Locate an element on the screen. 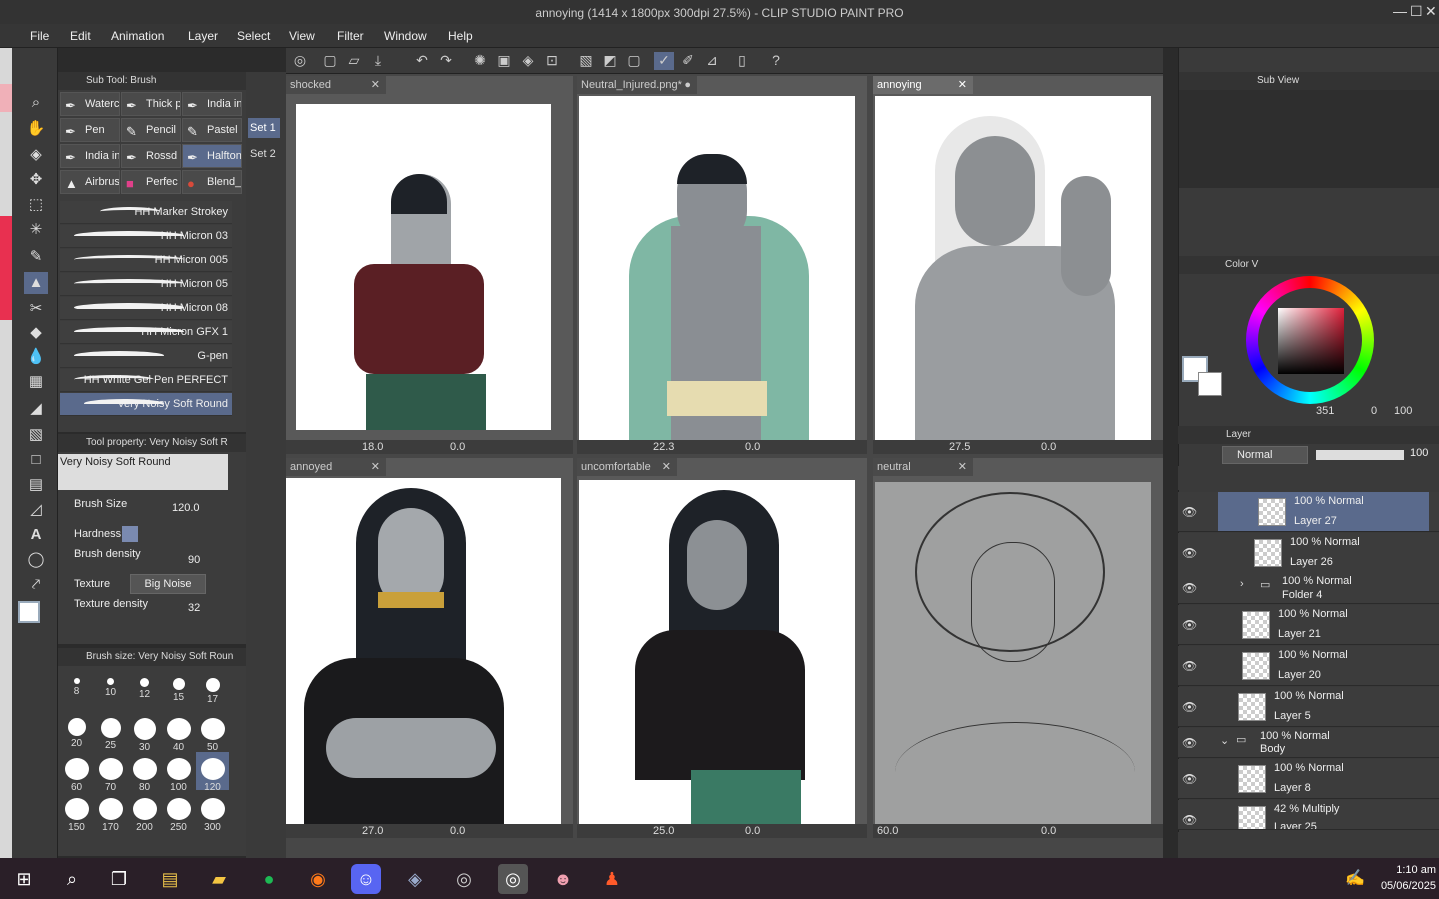 The width and height of the screenshot is (1439, 899). layer-row: 👁 100 % Normal Layer 8 is located at coordinates (1308, 779).